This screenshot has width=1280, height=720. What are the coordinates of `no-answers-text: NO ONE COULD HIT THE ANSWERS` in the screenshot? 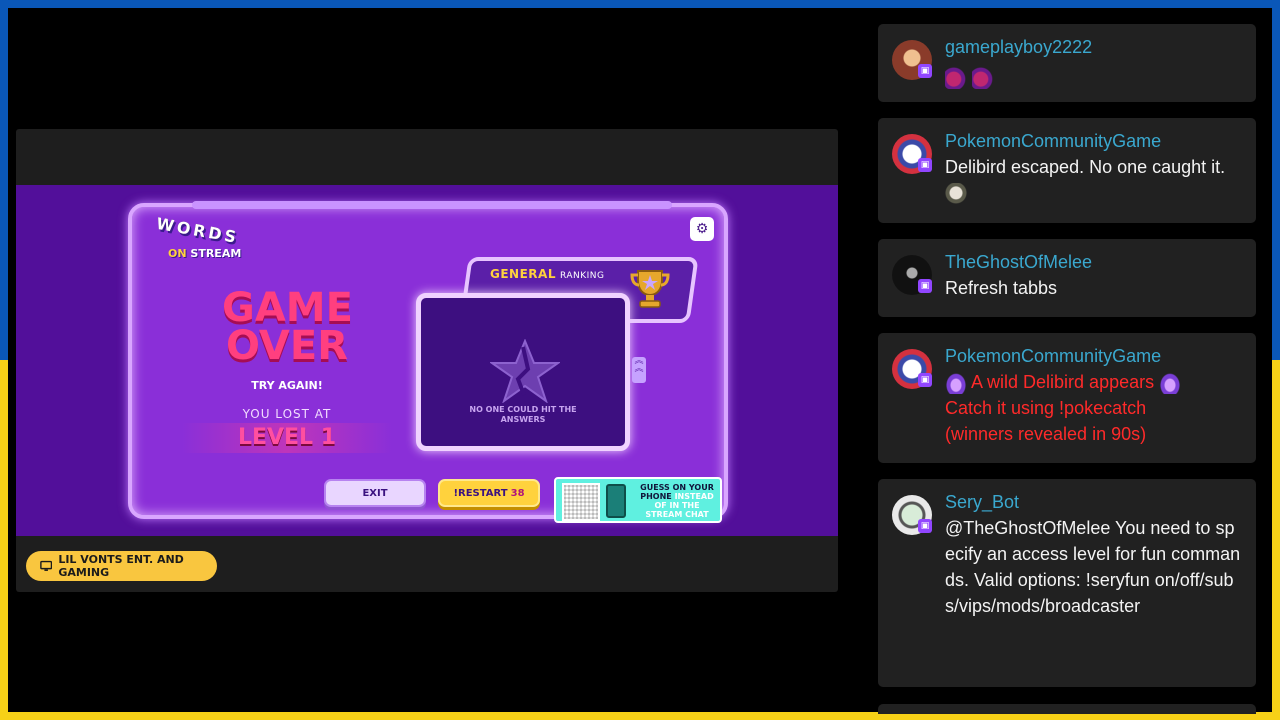 It's located at (523, 414).